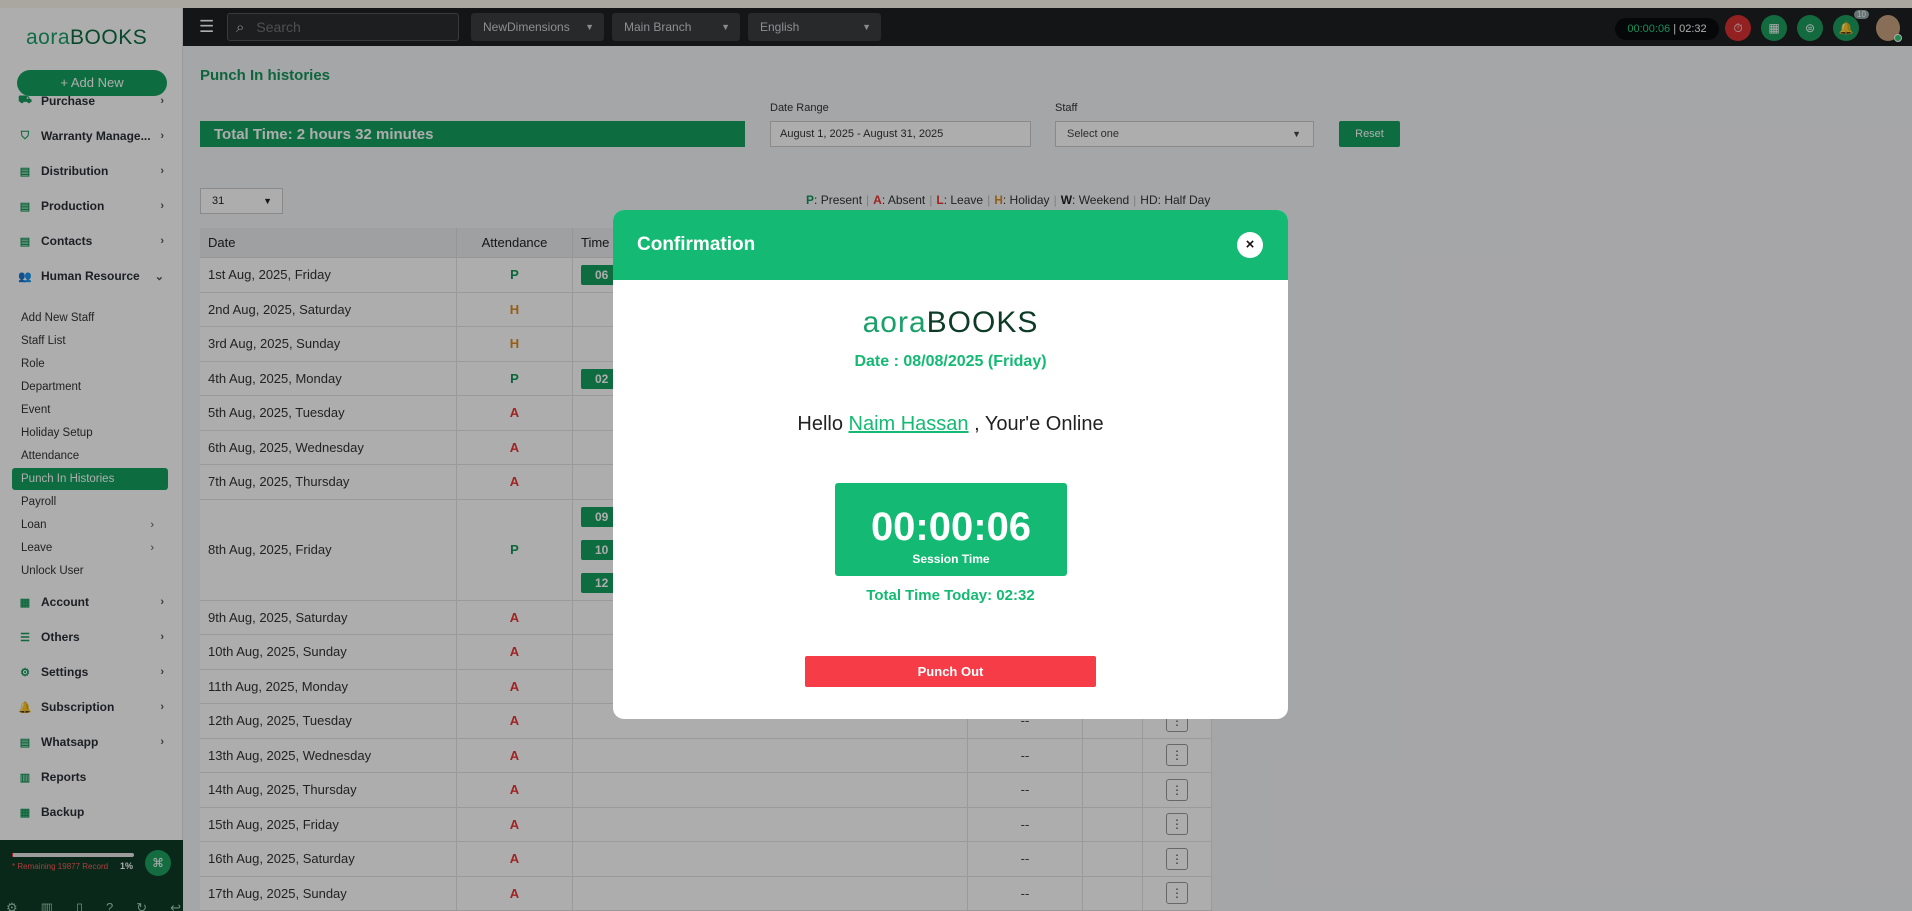 This screenshot has width=1912, height=911. Describe the element at coordinates (909, 424) in the screenshot. I see `user-name-link: Naim Hassan` at that location.